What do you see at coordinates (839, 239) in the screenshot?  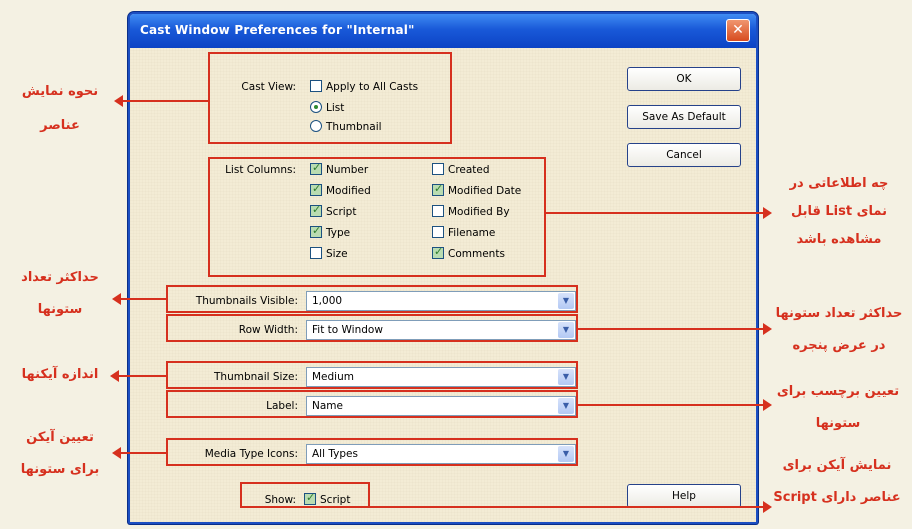 I see `annotation-list-line3: مشاهده باشد` at bounding box center [839, 239].